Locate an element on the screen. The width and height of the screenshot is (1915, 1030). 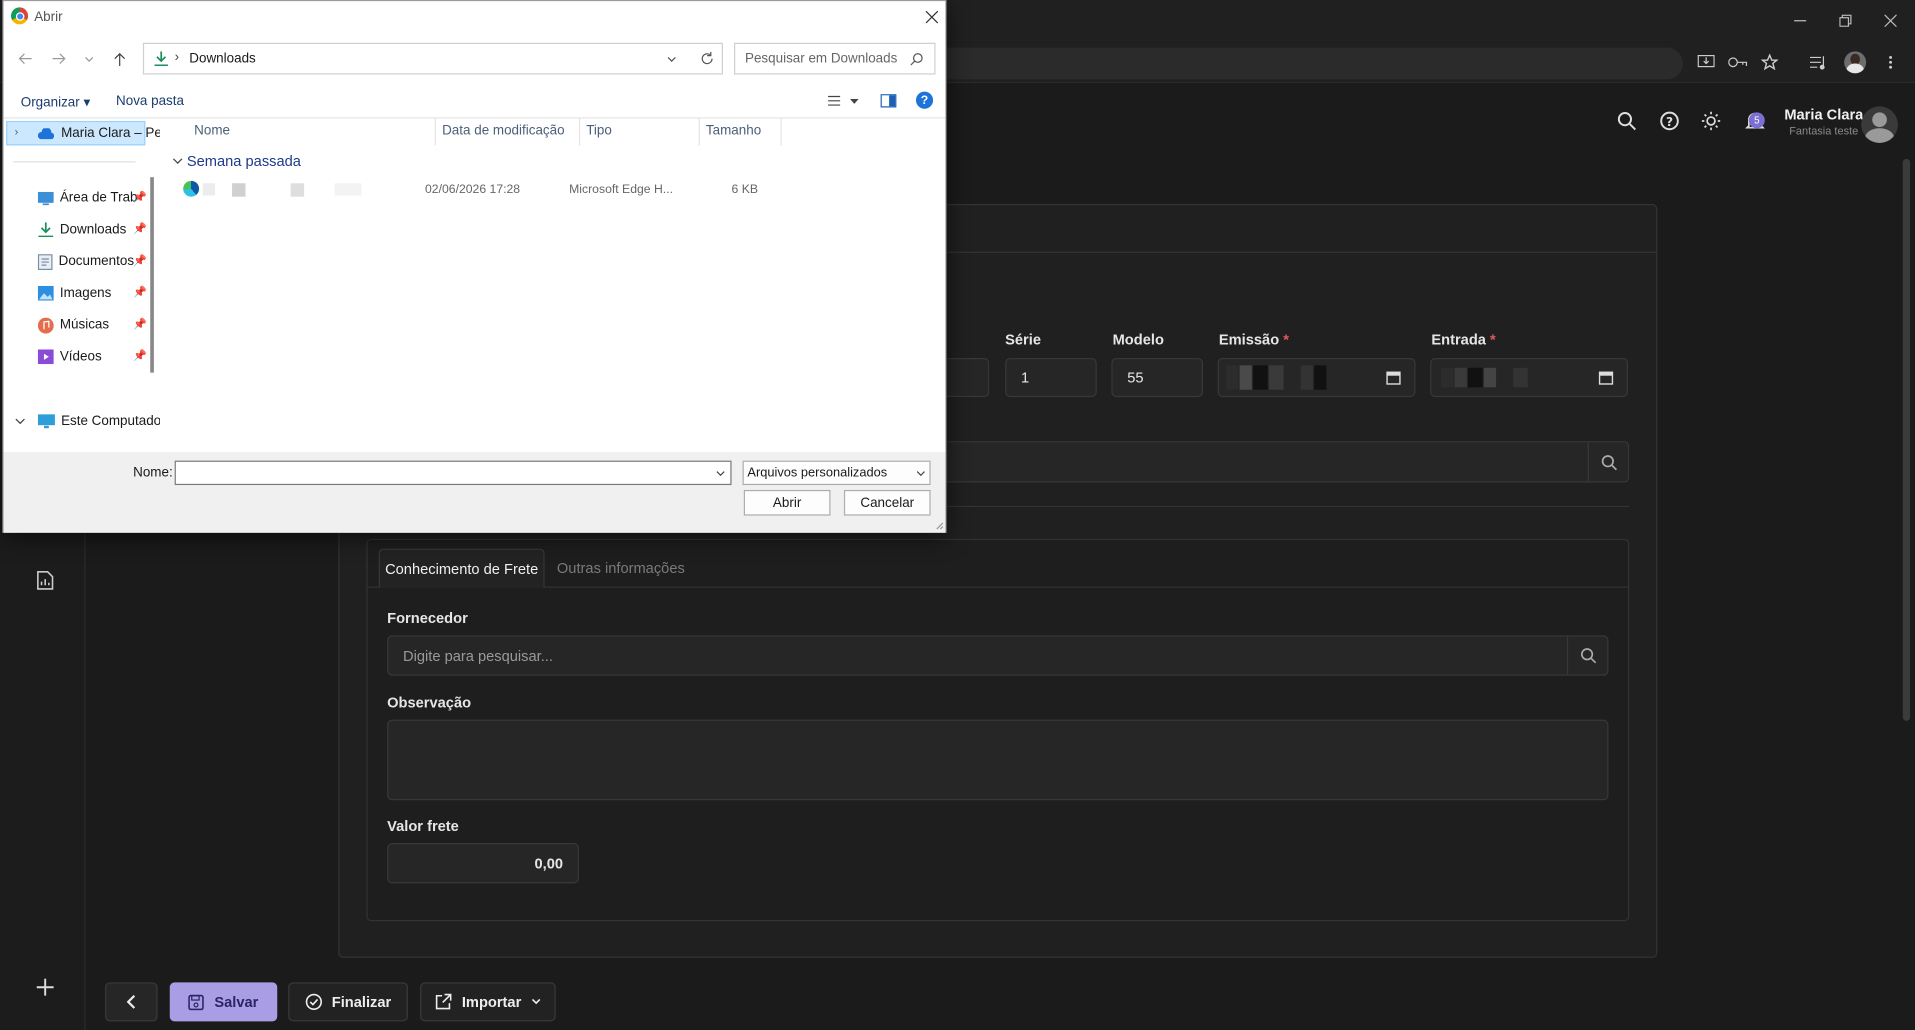
close-icon is located at coordinates (932, 17).